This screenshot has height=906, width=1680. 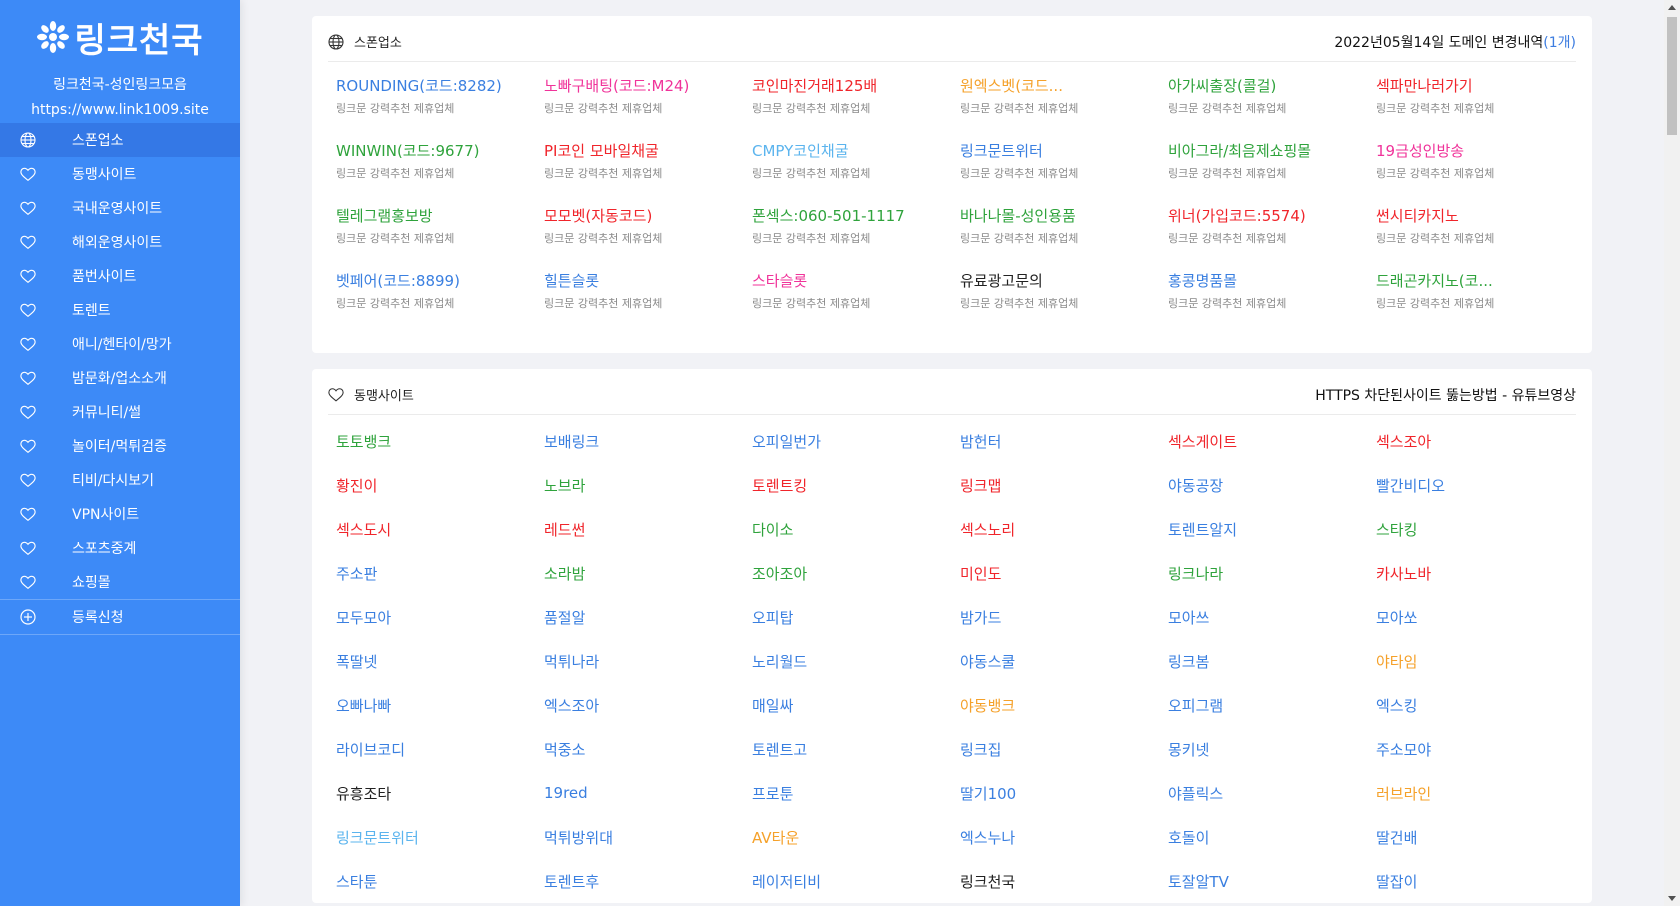 What do you see at coordinates (1467, 216) in the screenshot?
I see `sponsor-link: 썬시티카지노` at bounding box center [1467, 216].